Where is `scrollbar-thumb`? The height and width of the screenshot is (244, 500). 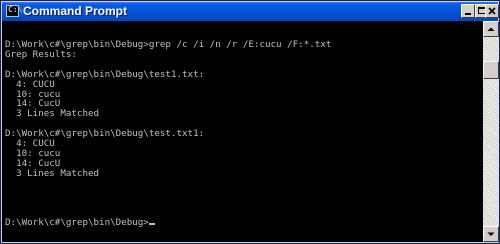 scrollbar-thumb is located at coordinates (491, 70).